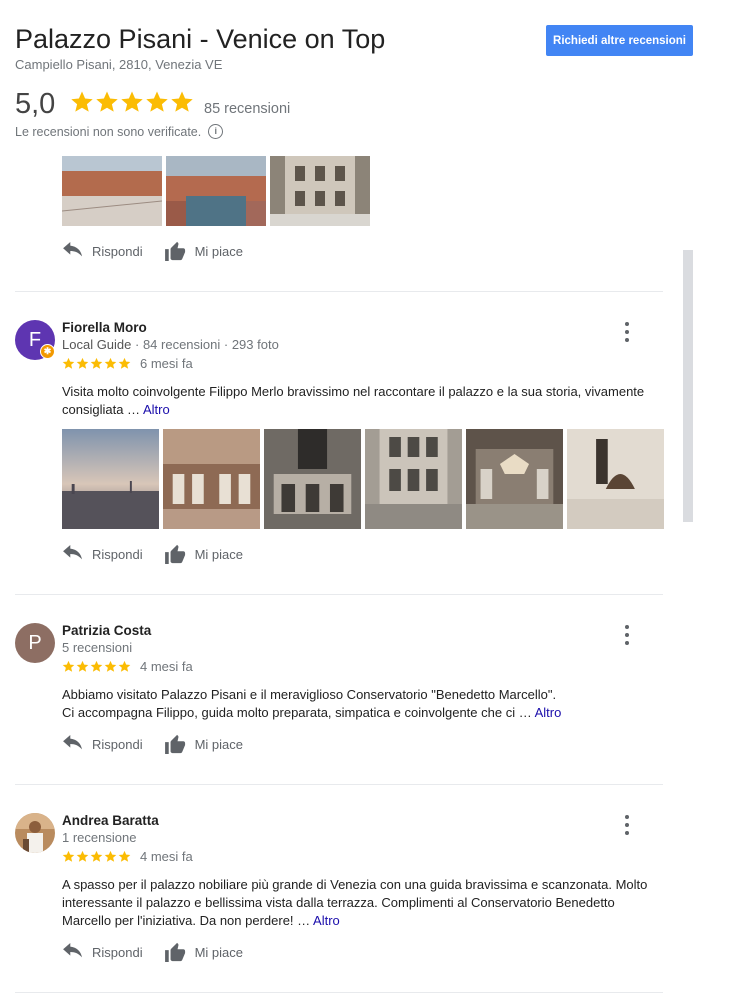 Image resolution: width=729 pixels, height=1006 pixels. What do you see at coordinates (99, 837) in the screenshot?
I see `reviewer-stats: 1 recensione` at bounding box center [99, 837].